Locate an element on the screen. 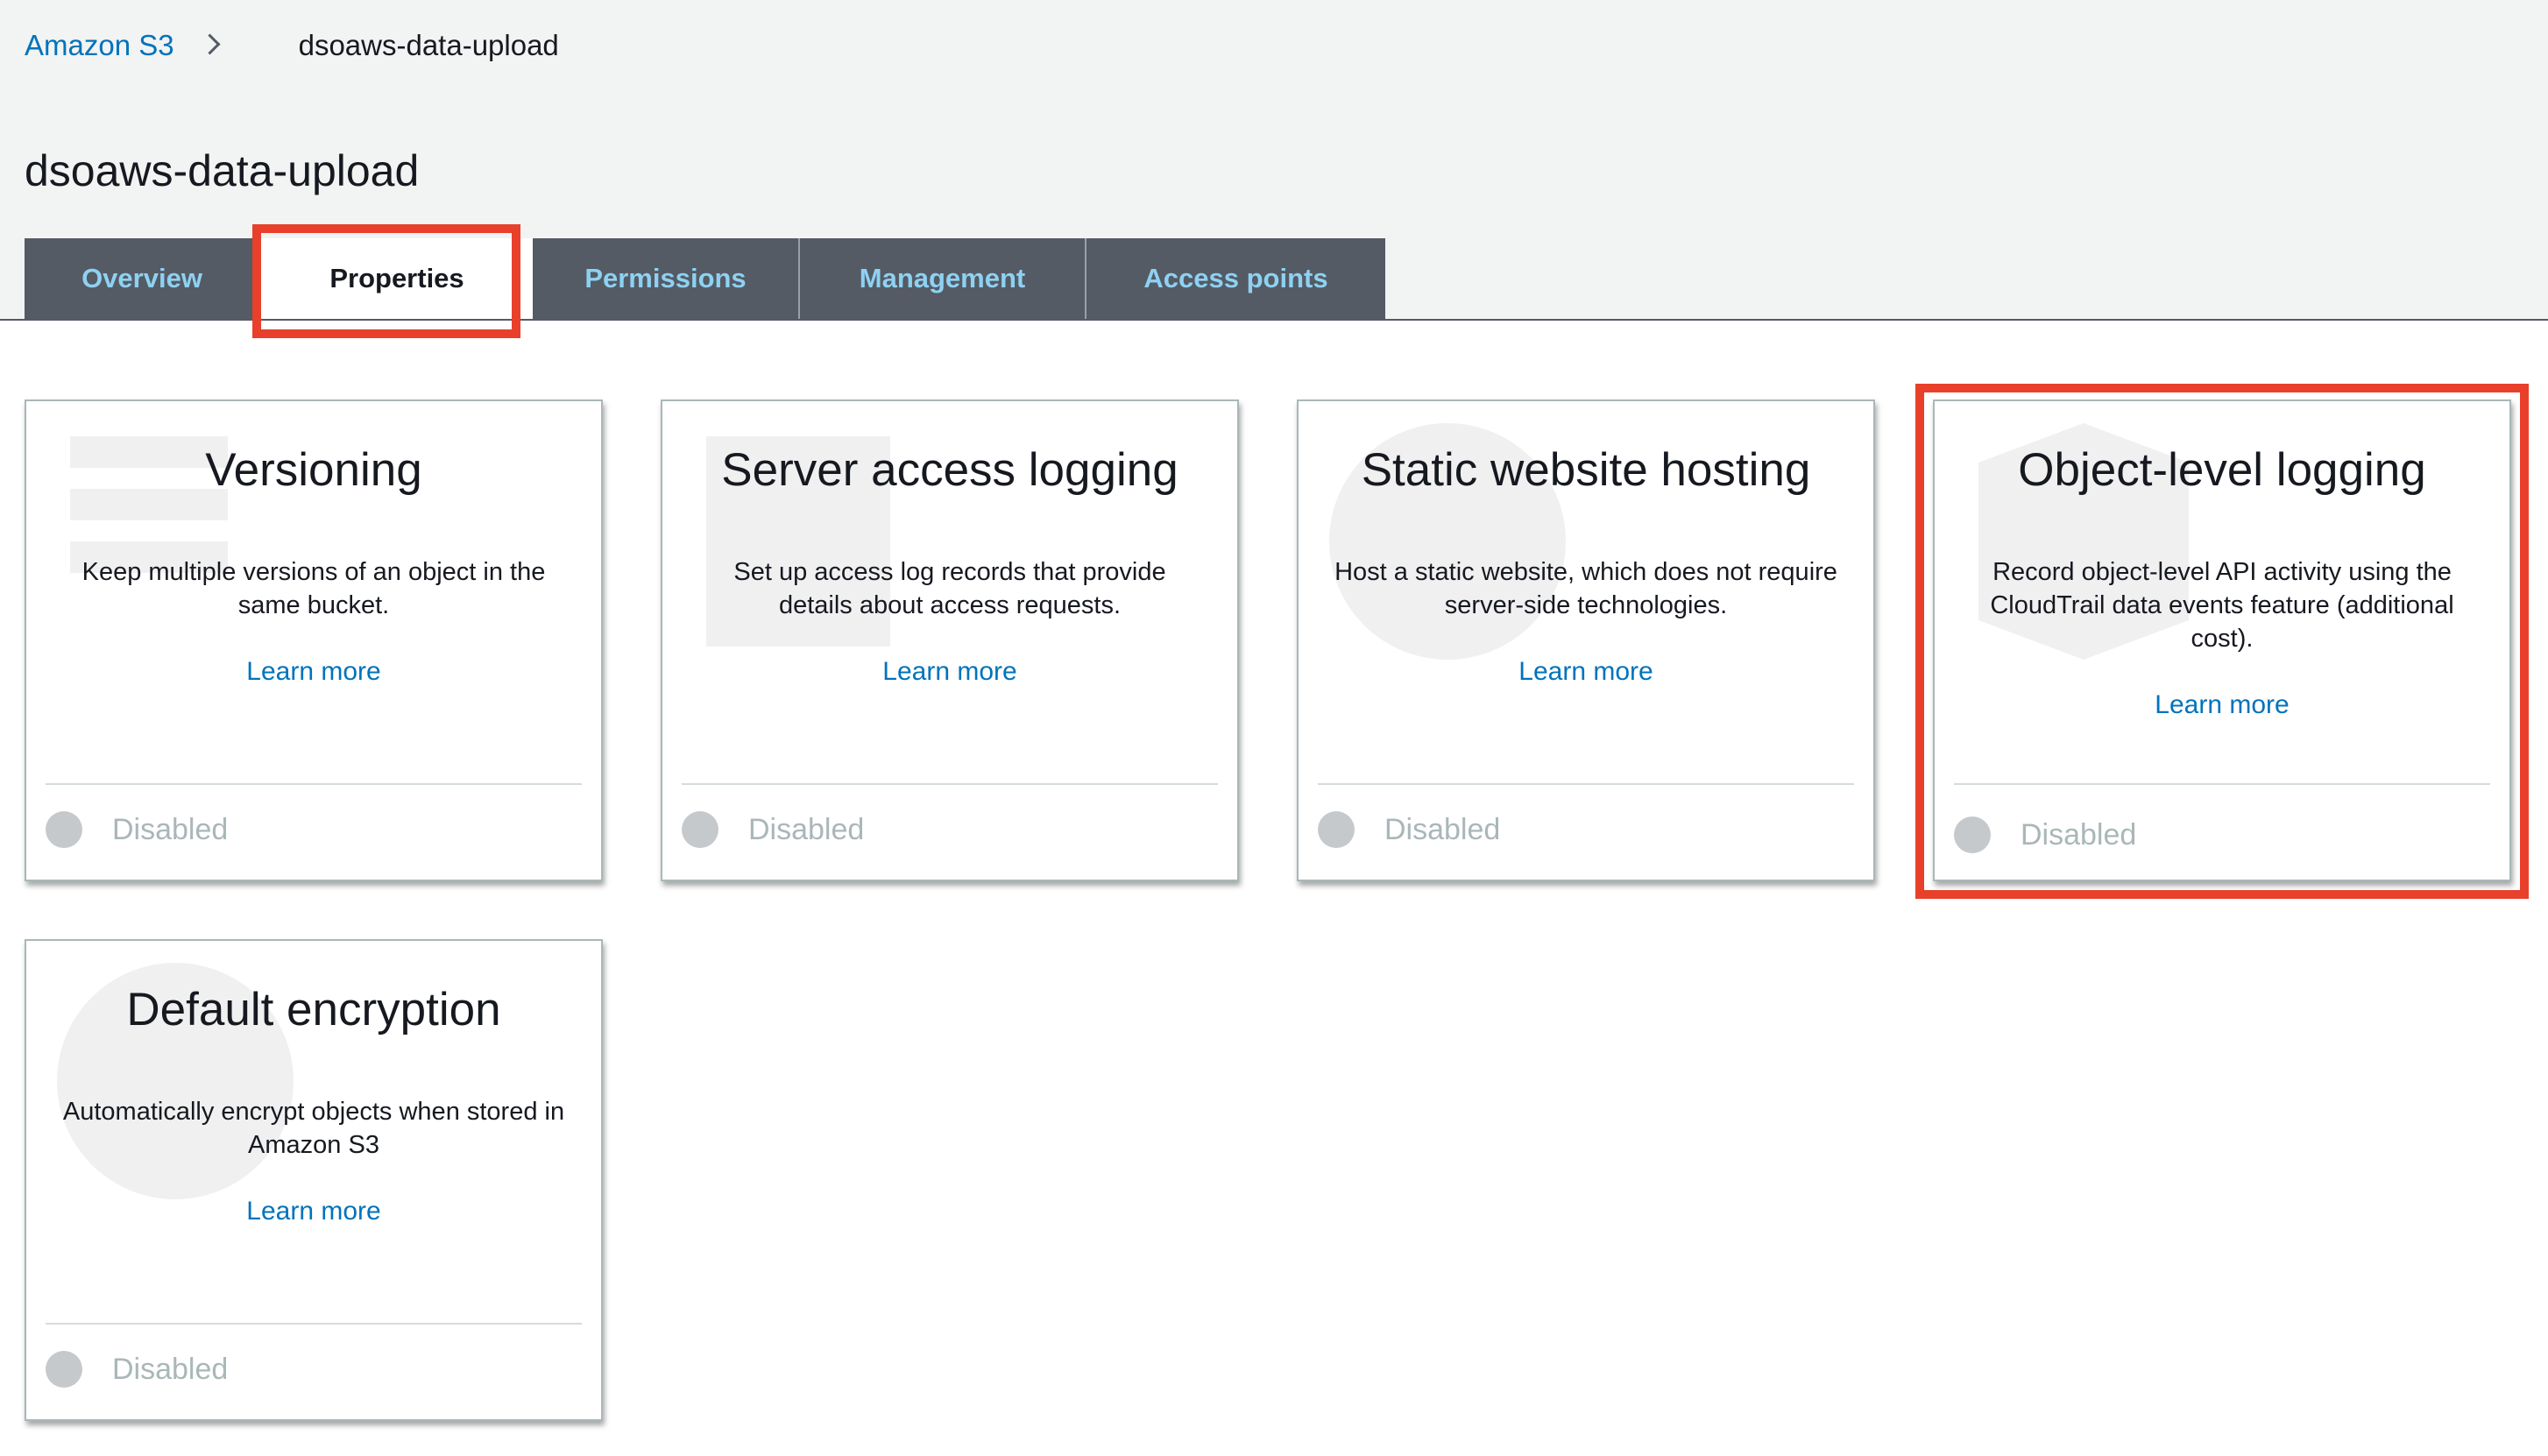 The height and width of the screenshot is (1456, 2548). tab-underline is located at coordinates (1274, 320).